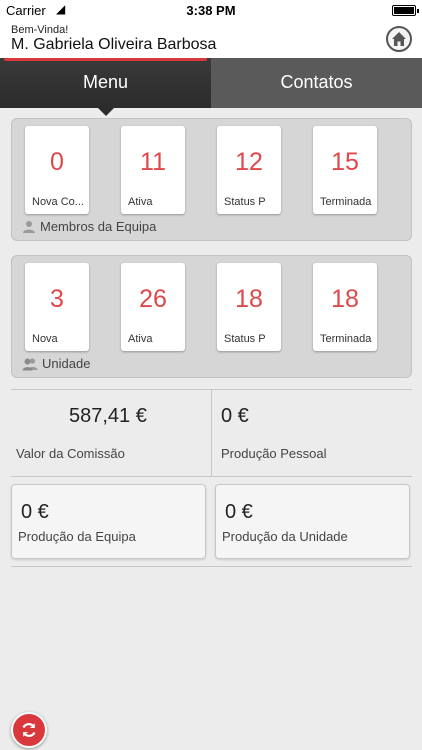 This screenshot has width=422, height=750. I want to click on personal-production-label: Produção Pessoal, so click(274, 453).